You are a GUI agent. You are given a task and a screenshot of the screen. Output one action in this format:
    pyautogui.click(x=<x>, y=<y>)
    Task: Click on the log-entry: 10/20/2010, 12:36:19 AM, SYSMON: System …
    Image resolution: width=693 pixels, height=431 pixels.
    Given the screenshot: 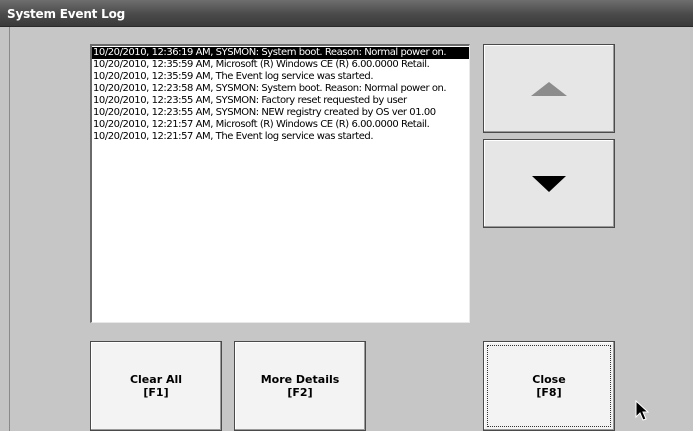 What is the action you would take?
    pyautogui.click(x=280, y=53)
    